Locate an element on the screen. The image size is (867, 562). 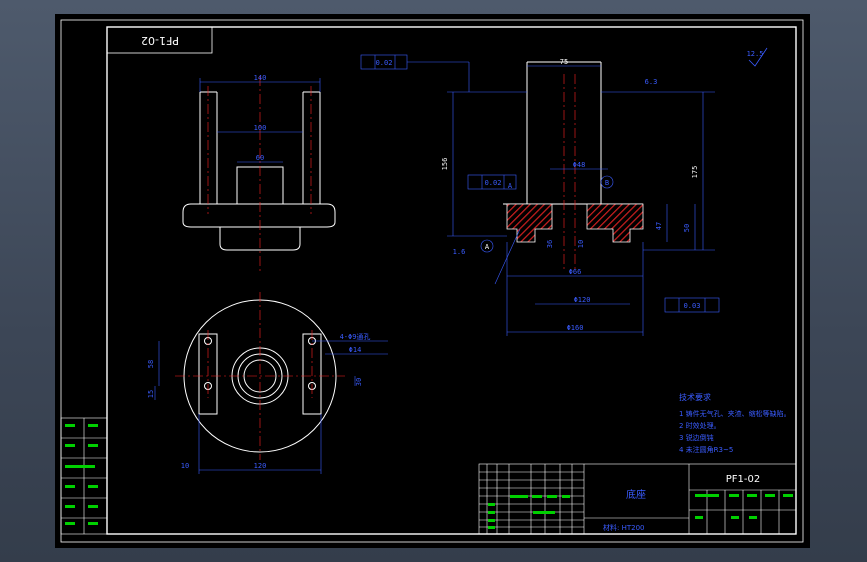
plan-centerlines is located at coordinates (260, 376).